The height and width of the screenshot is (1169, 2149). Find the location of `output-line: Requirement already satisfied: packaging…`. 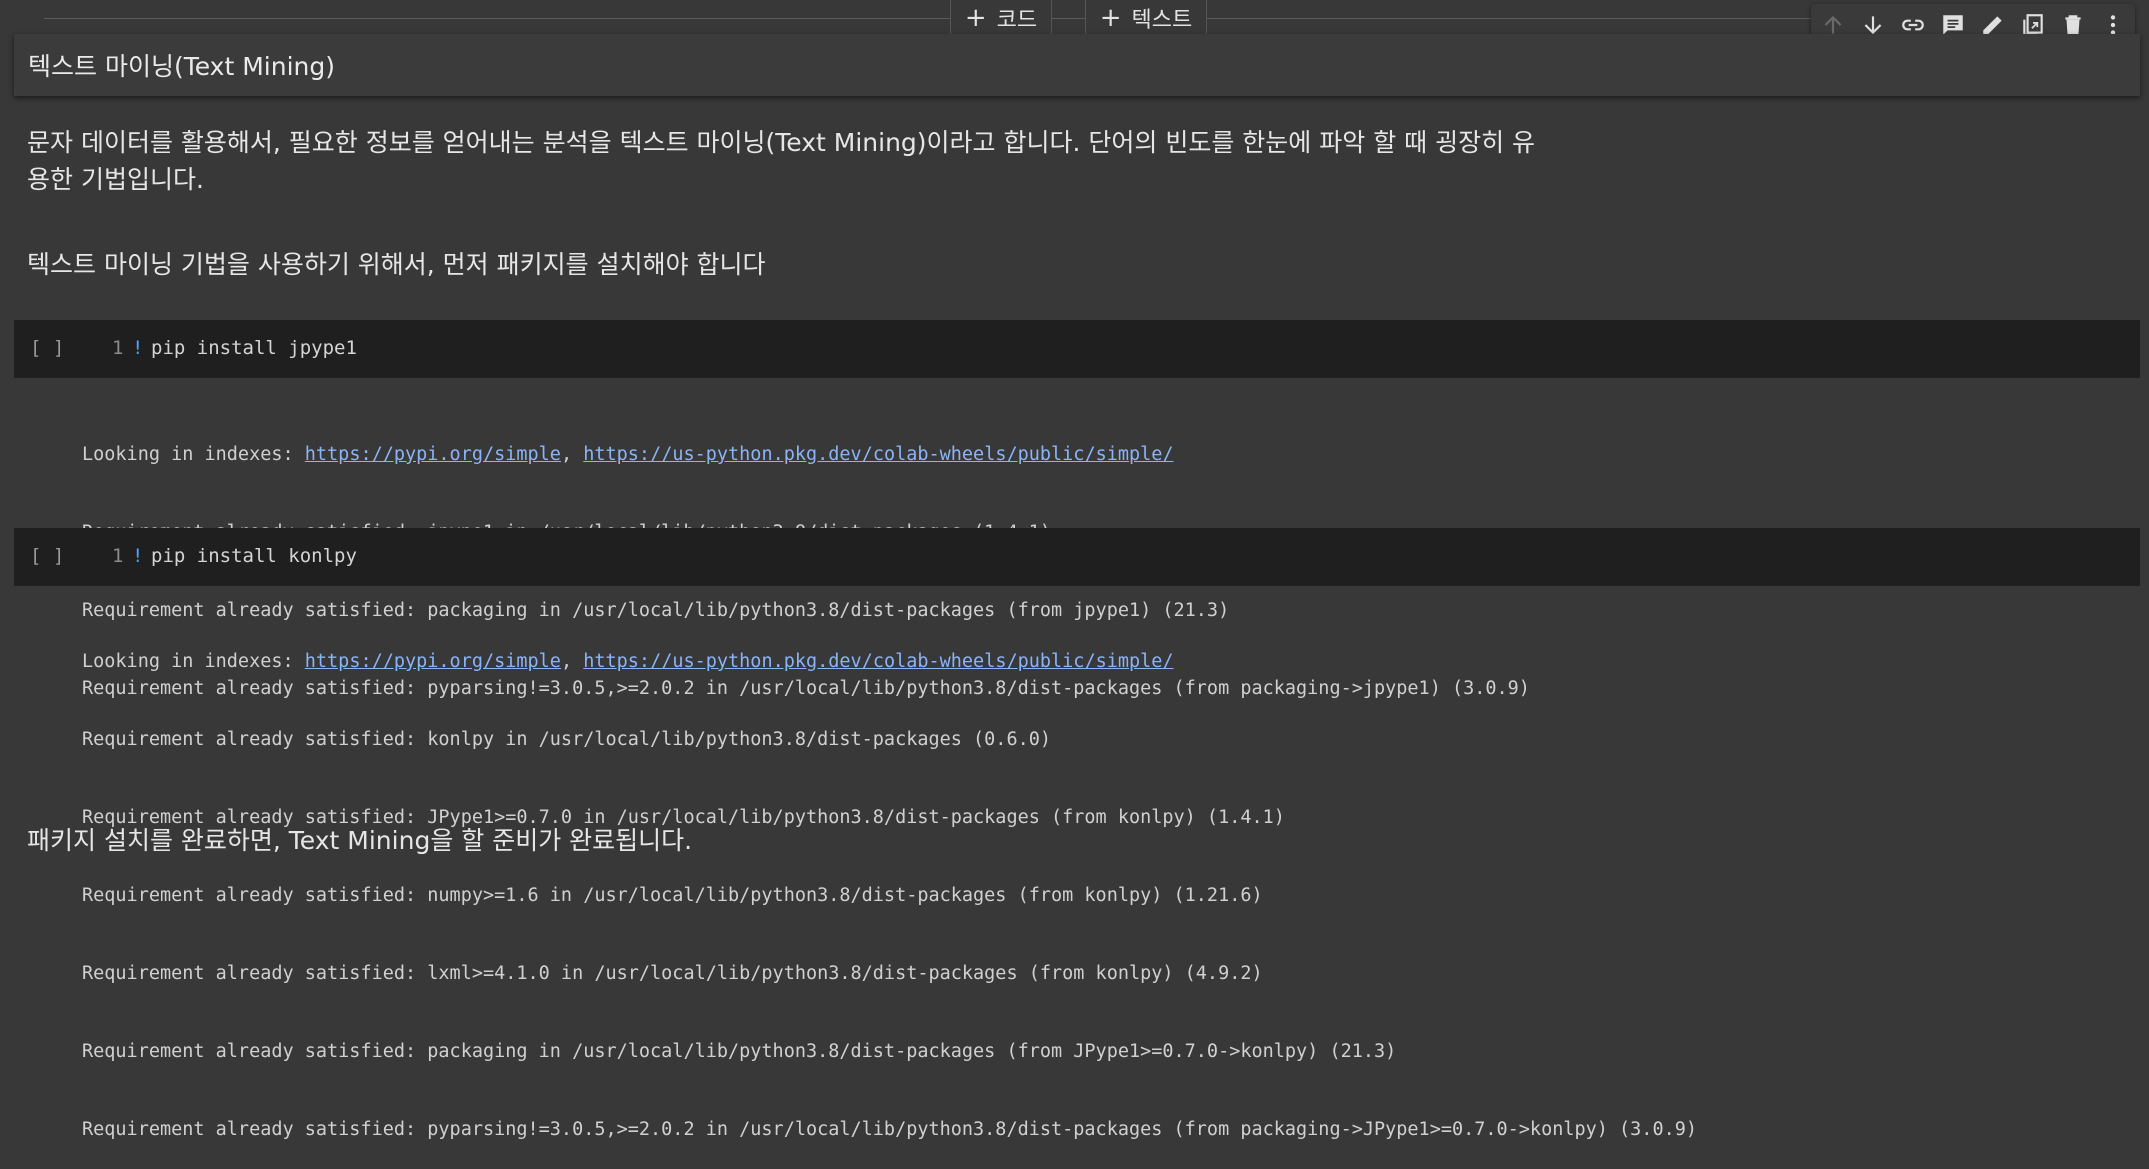

output-line: Requirement already satisfied: packaging… is located at coordinates (739, 1051).